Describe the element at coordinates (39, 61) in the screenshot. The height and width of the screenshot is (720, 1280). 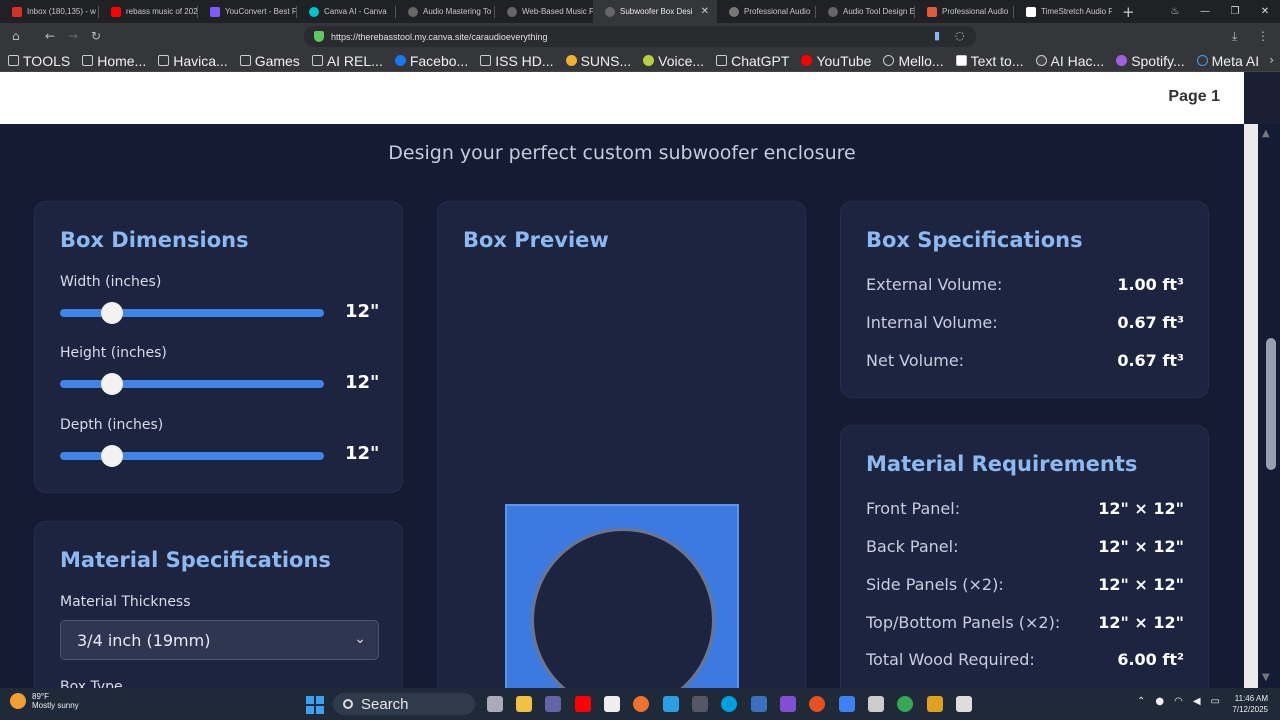
I see `bookmark-item: TOOLS` at that location.